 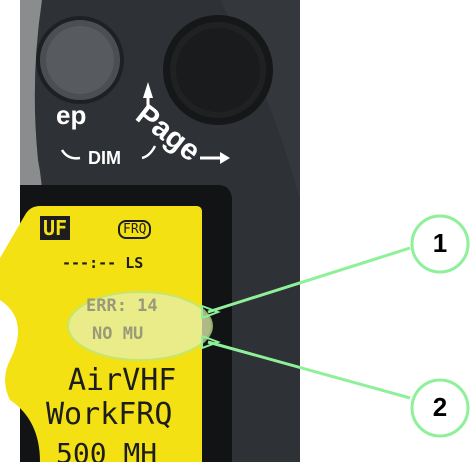 I want to click on callout-number-2: 2, so click(x=440, y=407).